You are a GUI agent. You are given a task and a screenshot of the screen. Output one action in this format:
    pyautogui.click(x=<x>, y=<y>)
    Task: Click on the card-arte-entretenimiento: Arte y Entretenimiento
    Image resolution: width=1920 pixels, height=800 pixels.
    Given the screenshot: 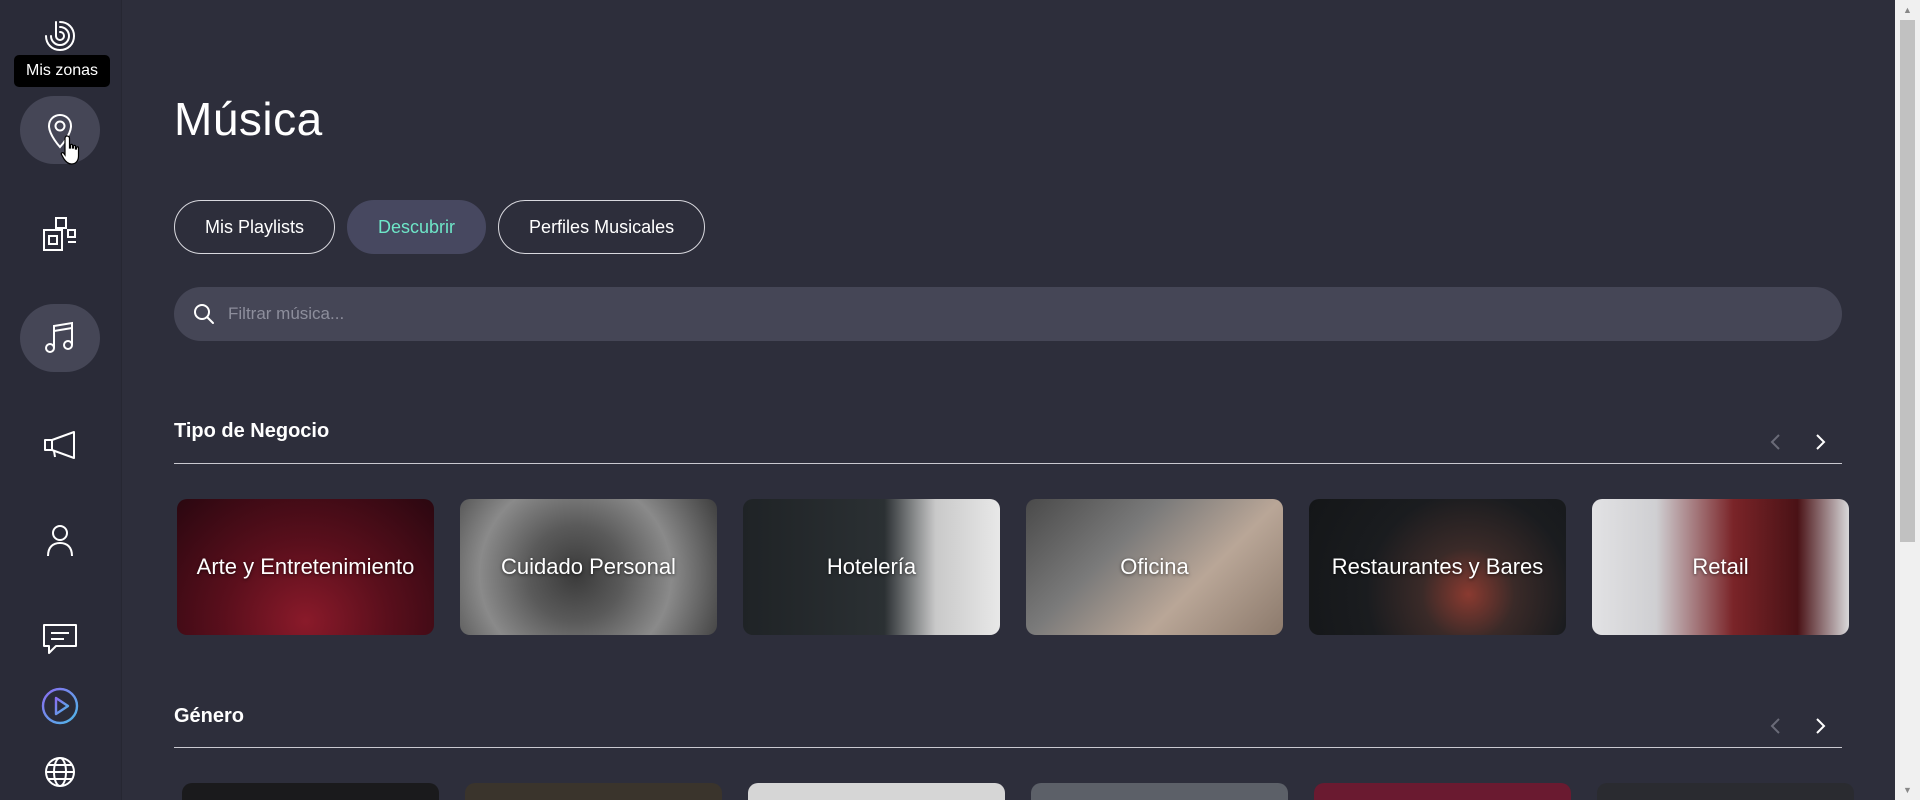 What is the action you would take?
    pyautogui.click(x=305, y=567)
    